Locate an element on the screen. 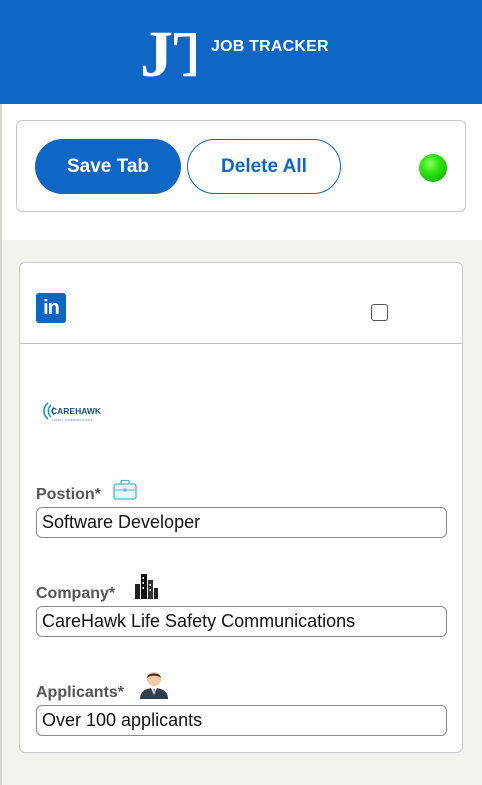 The height and width of the screenshot is (785, 482). position-input is located at coordinates (241, 522).